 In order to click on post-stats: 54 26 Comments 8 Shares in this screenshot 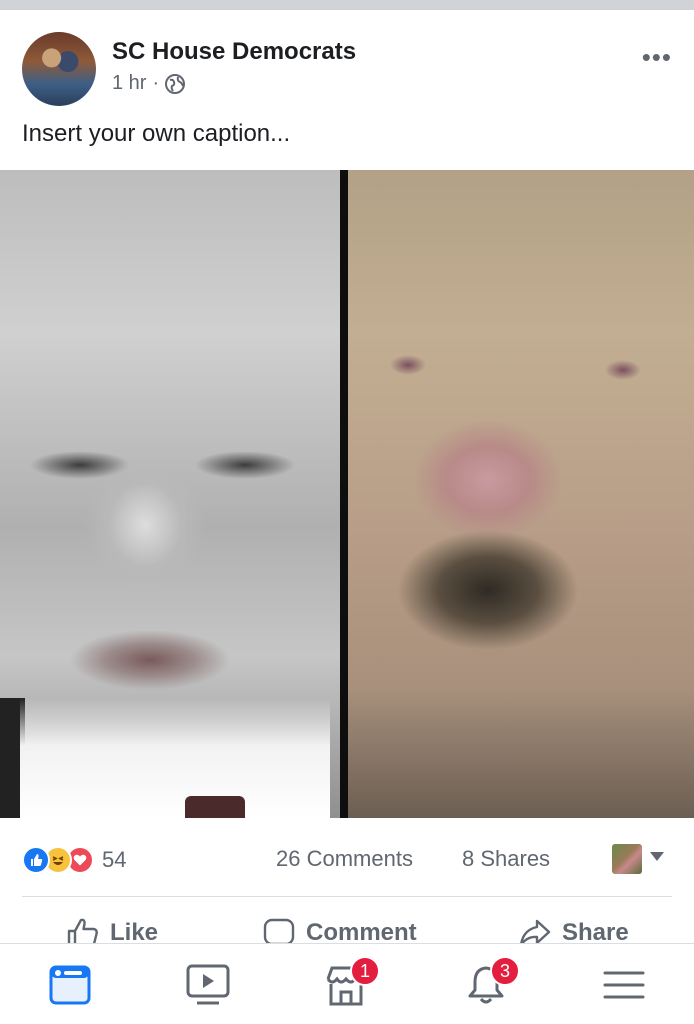, I will do `click(347, 857)`.